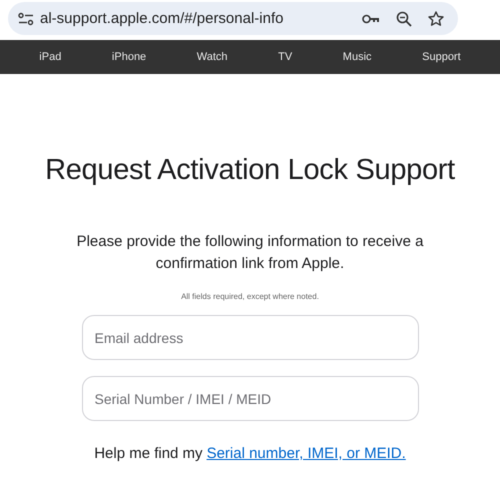  Describe the element at coordinates (250, 170) in the screenshot. I see `page-title: Request Activation Lock Support` at that location.